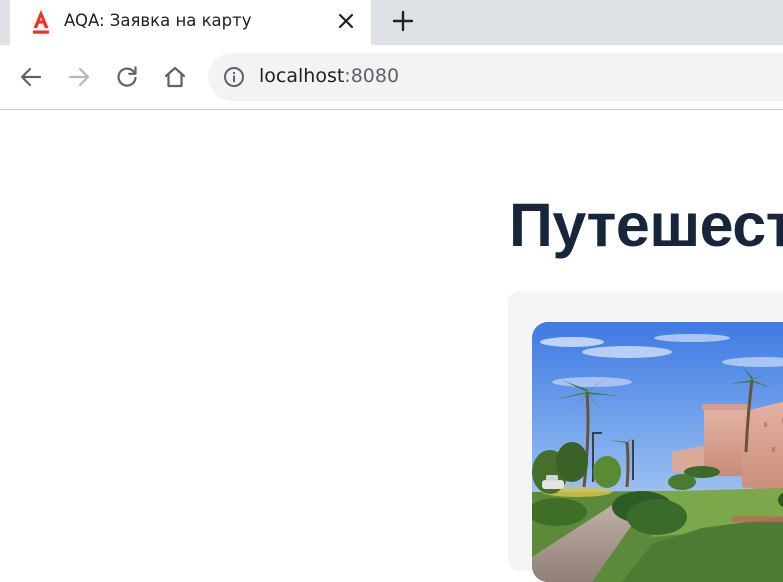 This screenshot has width=783, height=582. What do you see at coordinates (346, 21) in the screenshot?
I see `close-icon` at bounding box center [346, 21].